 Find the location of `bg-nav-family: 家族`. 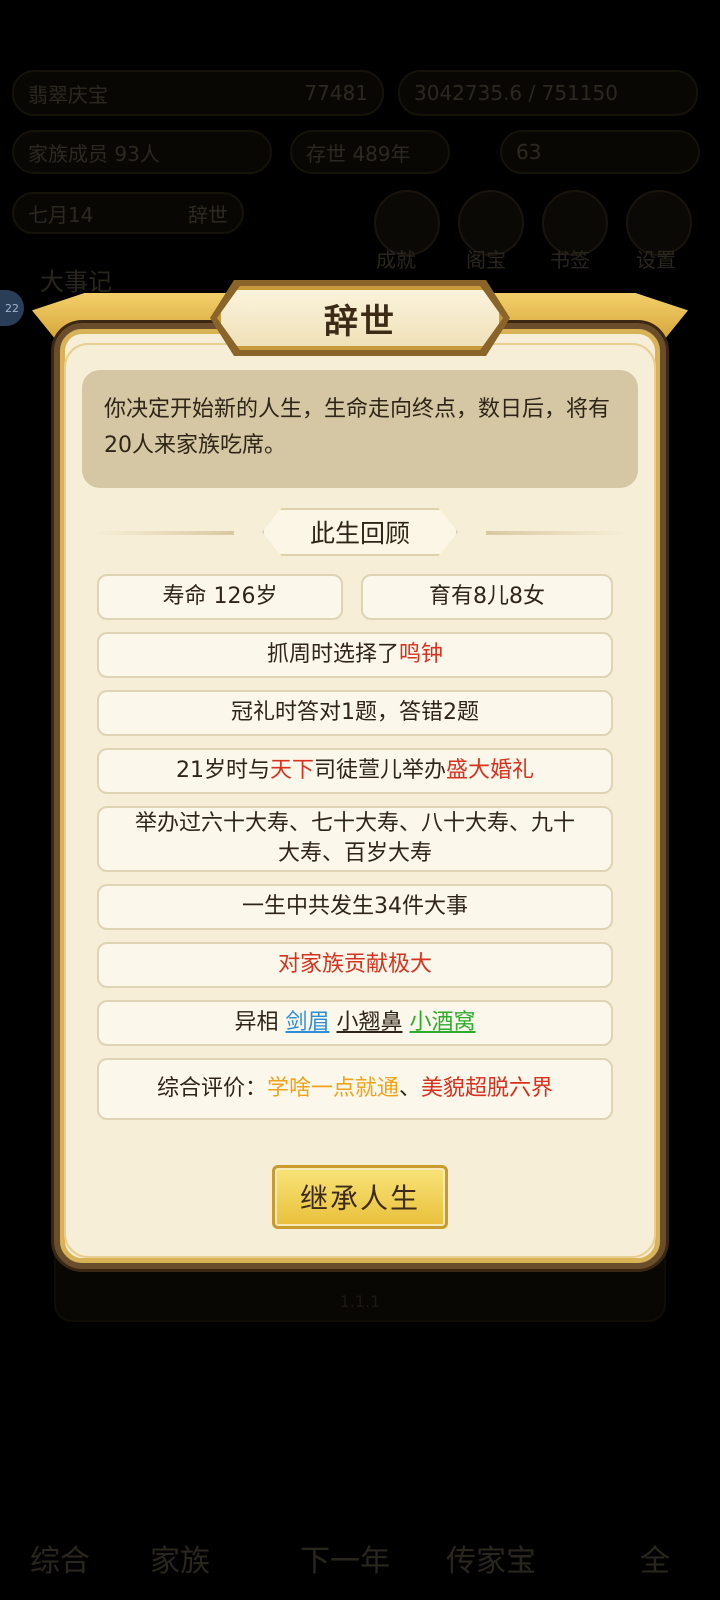

bg-nav-family: 家族 is located at coordinates (180, 1561).